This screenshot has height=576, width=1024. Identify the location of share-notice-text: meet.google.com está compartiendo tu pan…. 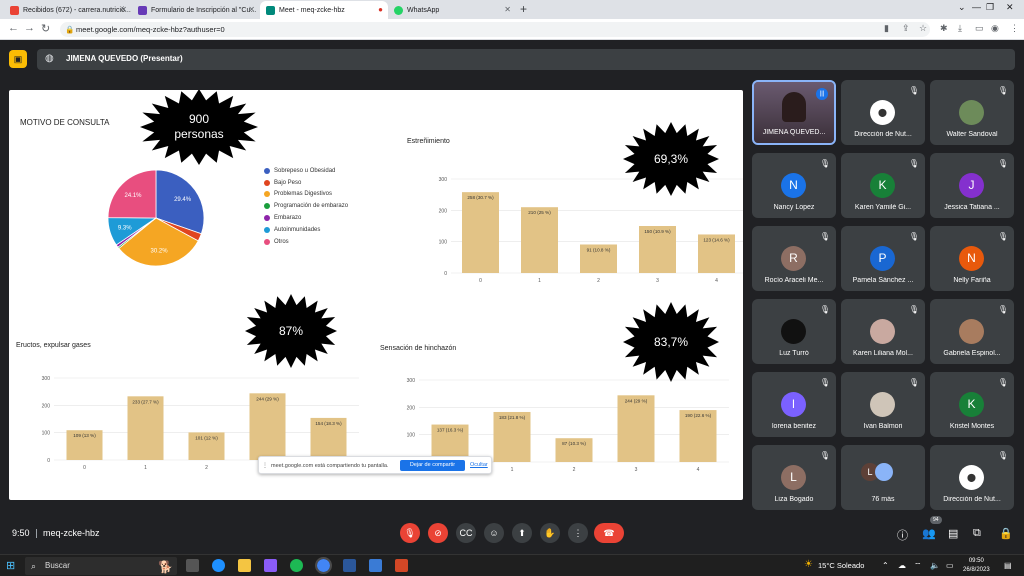
(330, 466).